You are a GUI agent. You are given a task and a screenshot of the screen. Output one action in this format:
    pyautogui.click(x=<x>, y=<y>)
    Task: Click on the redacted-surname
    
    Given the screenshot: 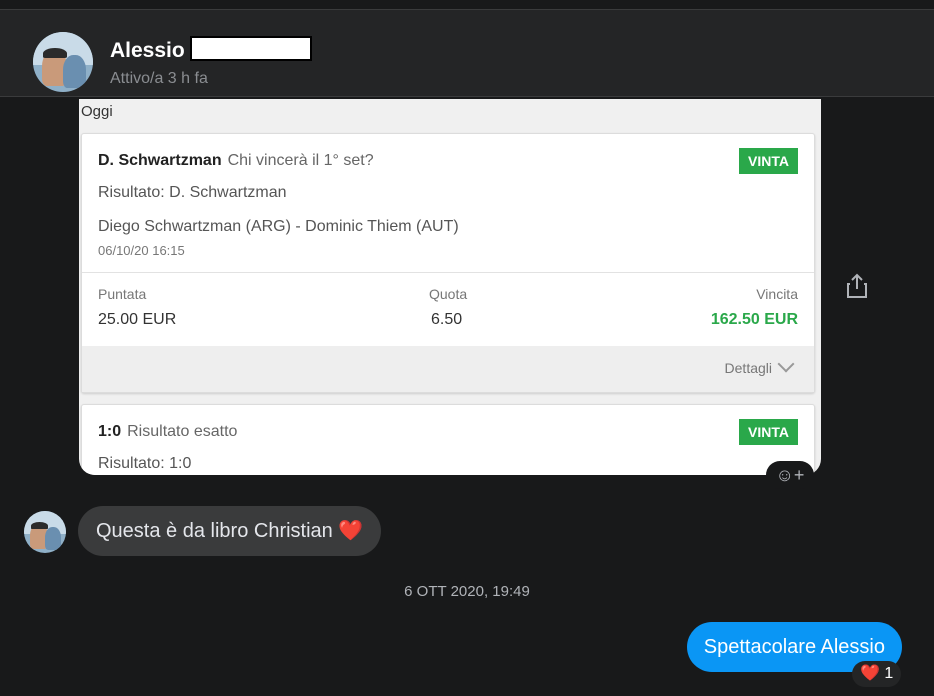 What is the action you would take?
    pyautogui.click(x=251, y=48)
    